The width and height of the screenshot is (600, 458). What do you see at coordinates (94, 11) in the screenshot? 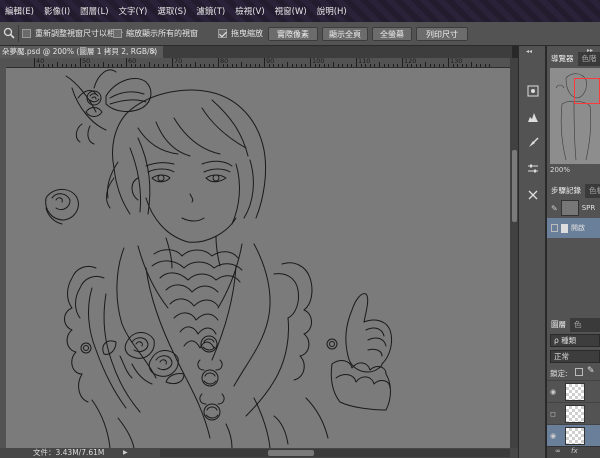
I see `menu-layer: 圖層(L)` at bounding box center [94, 11].